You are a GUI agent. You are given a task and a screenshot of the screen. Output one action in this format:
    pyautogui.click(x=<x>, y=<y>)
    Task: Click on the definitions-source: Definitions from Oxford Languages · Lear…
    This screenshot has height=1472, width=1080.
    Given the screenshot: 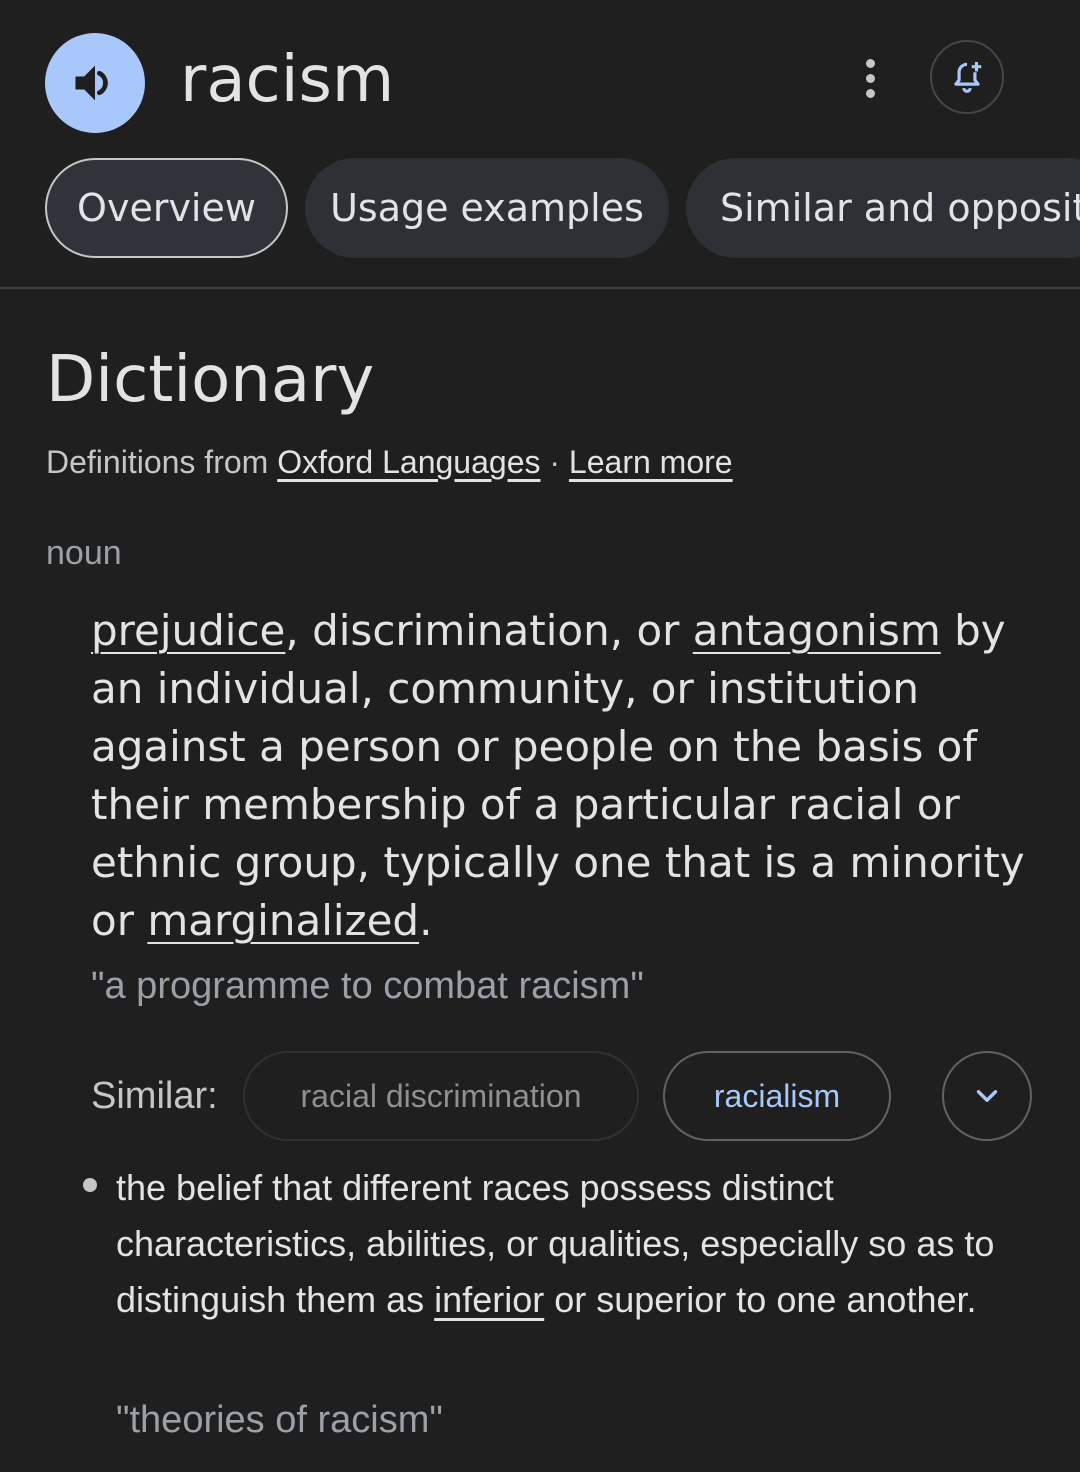 What is the action you would take?
    pyautogui.click(x=389, y=462)
    